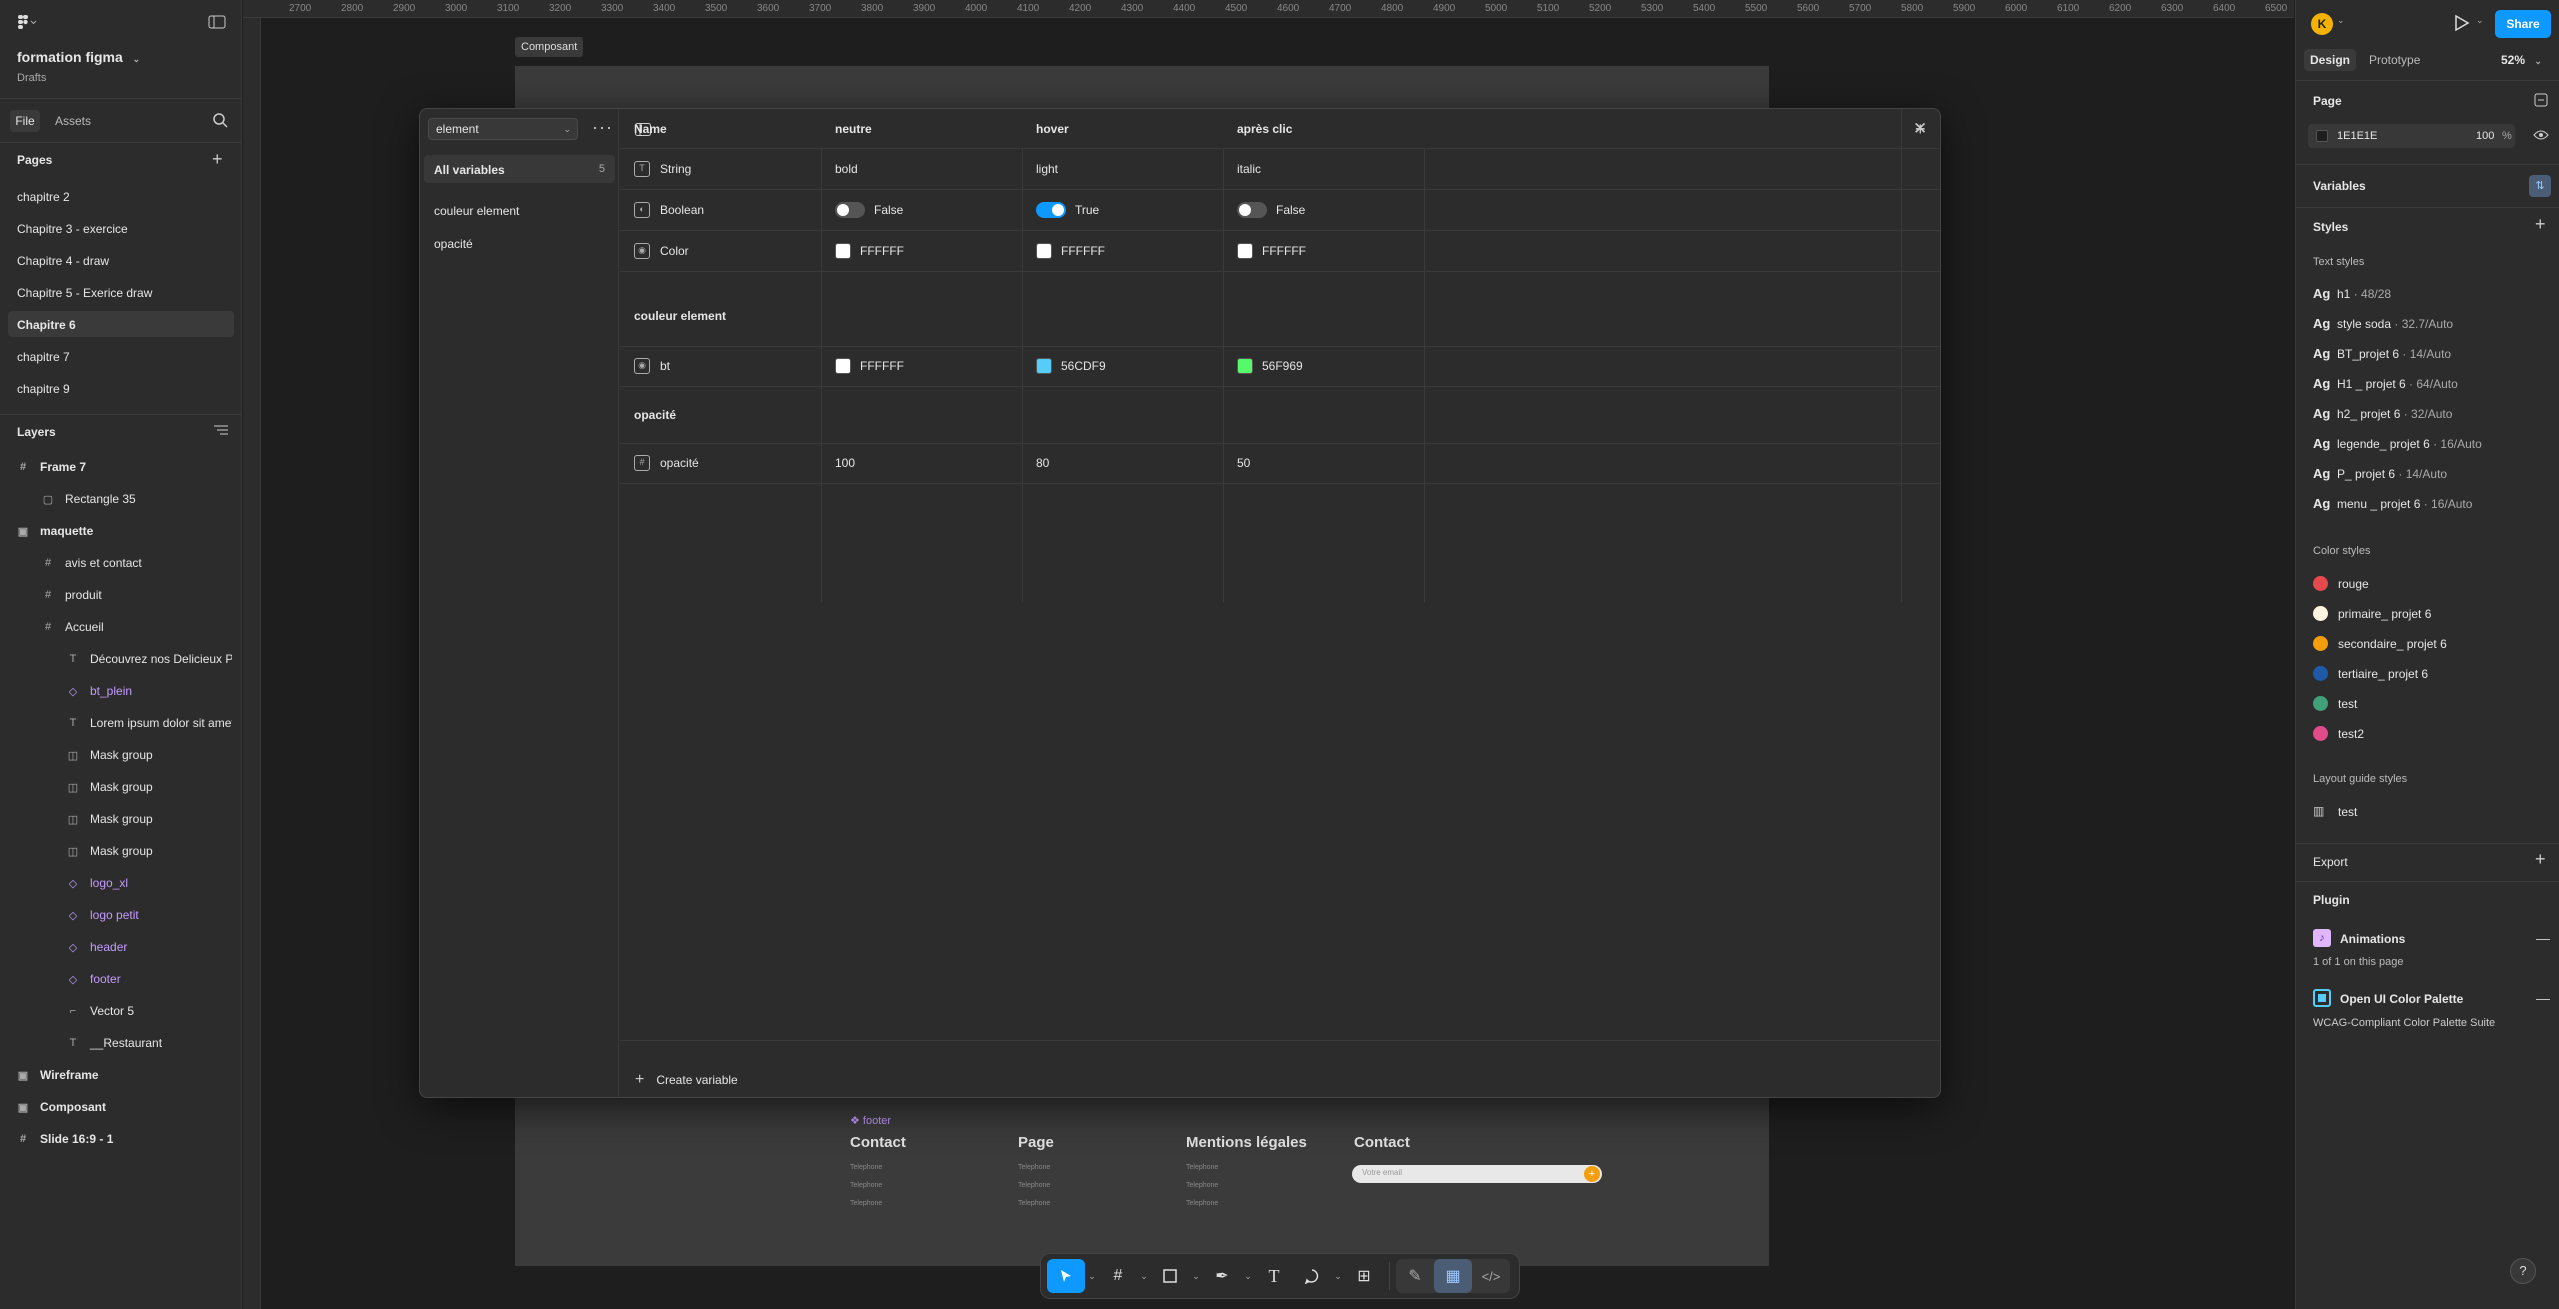 This screenshot has height=1309, width=2559. Describe the element at coordinates (221, 431) in the screenshot. I see `layers-list-icon` at that location.